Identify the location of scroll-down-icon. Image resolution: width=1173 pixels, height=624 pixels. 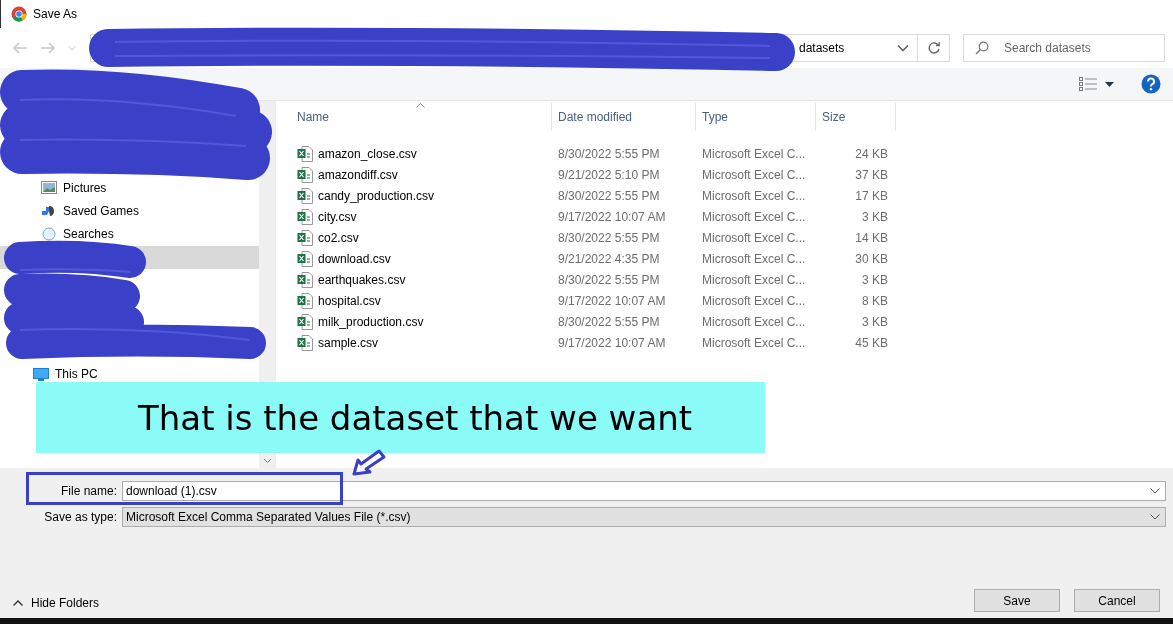
(267, 461).